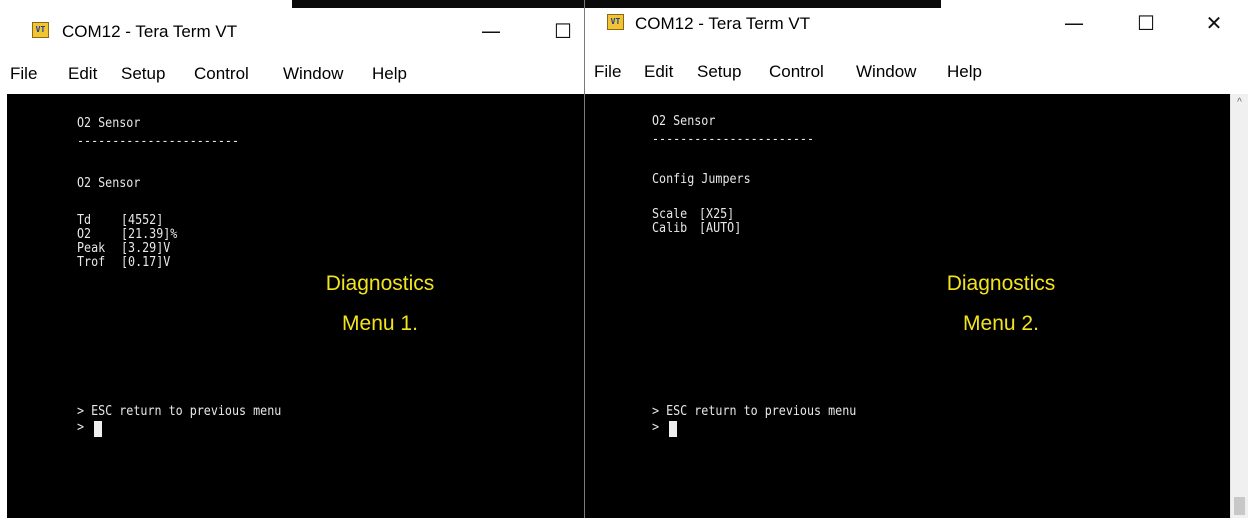  What do you see at coordinates (916, 31) in the screenshot?
I see `title-bar: VT COM12 - Tera Term VT — ☐ ✕` at bounding box center [916, 31].